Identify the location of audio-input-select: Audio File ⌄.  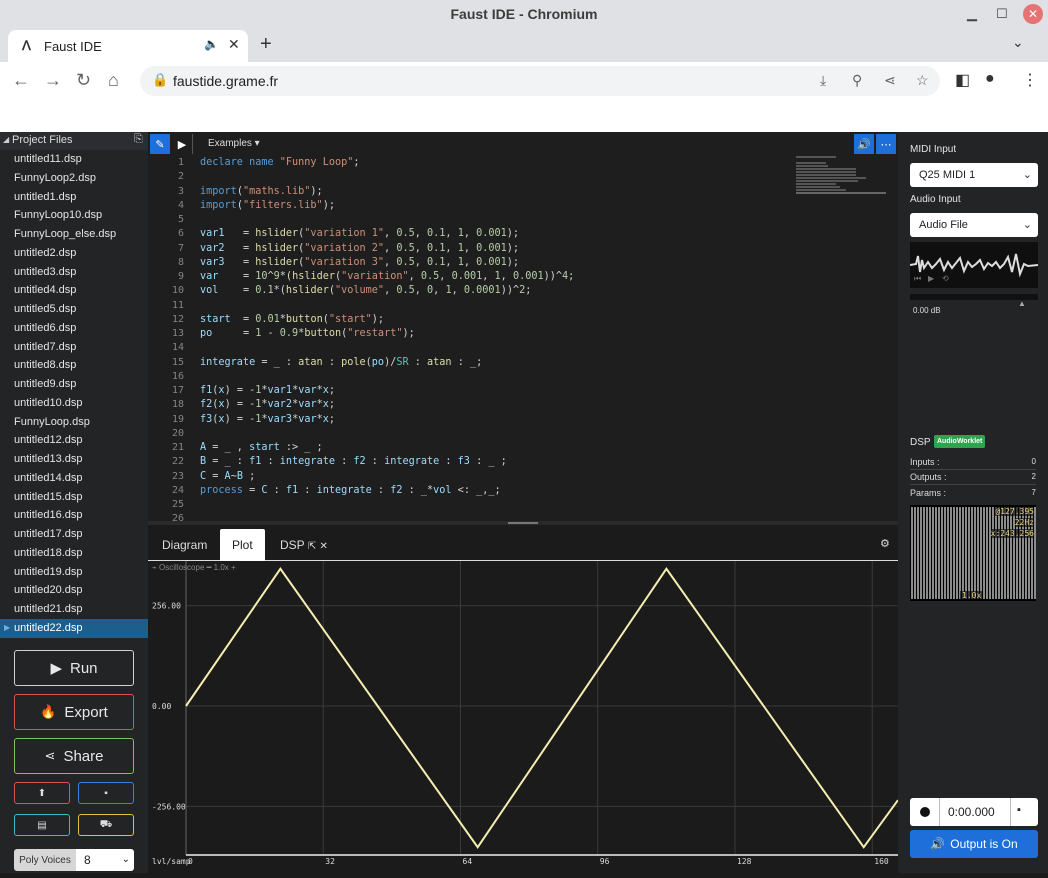
(974, 225).